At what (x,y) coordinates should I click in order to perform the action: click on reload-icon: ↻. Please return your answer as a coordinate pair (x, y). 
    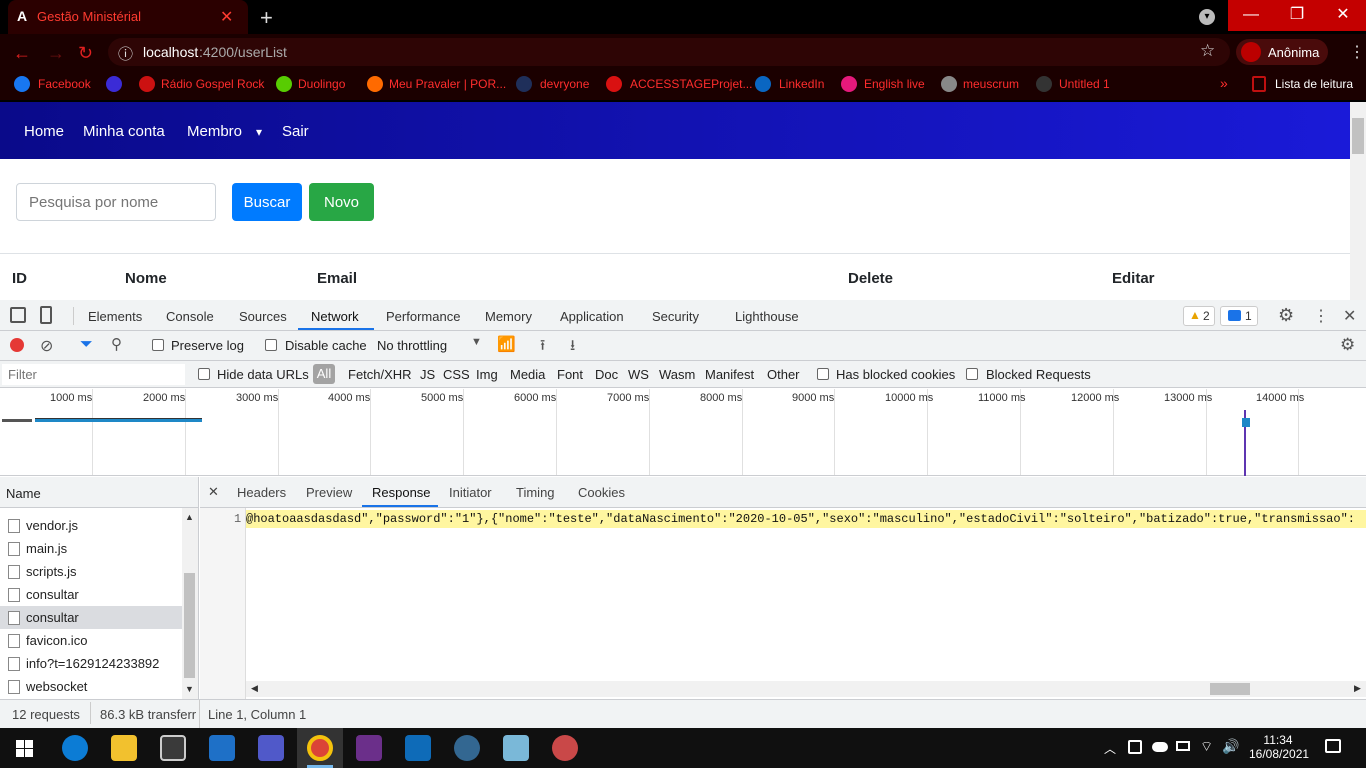
    Looking at the image, I should click on (85, 53).